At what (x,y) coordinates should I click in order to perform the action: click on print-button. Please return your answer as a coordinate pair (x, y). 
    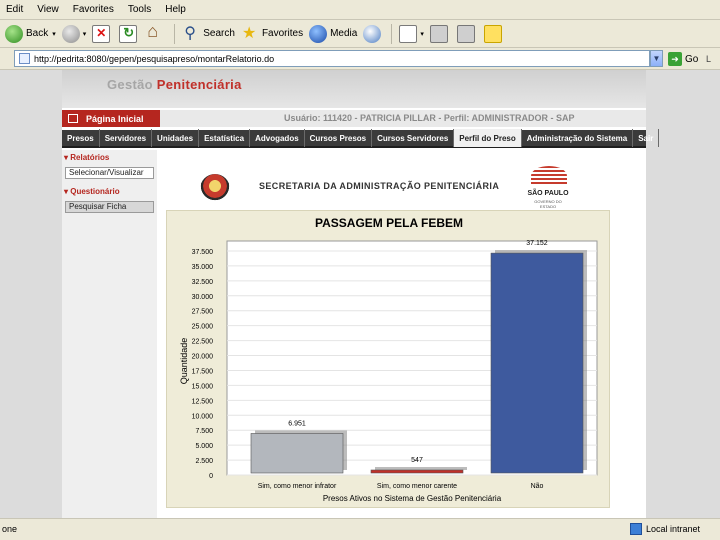
    Looking at the image, I should click on (440, 34).